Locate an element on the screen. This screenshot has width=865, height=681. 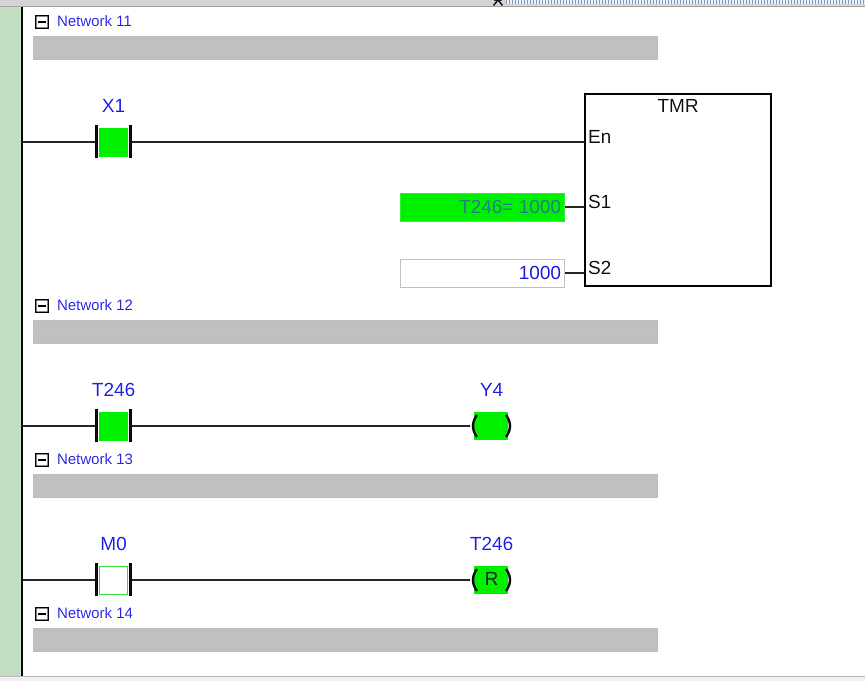
pin-label: S1 is located at coordinates (600, 203).